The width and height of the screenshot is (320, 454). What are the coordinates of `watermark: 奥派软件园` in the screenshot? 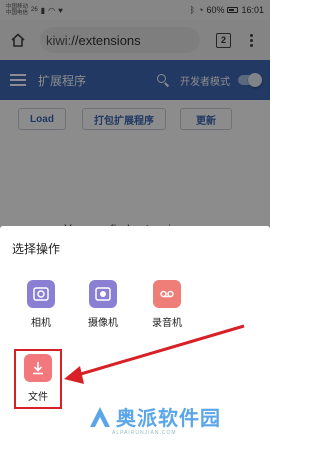 It's located at (154, 416).